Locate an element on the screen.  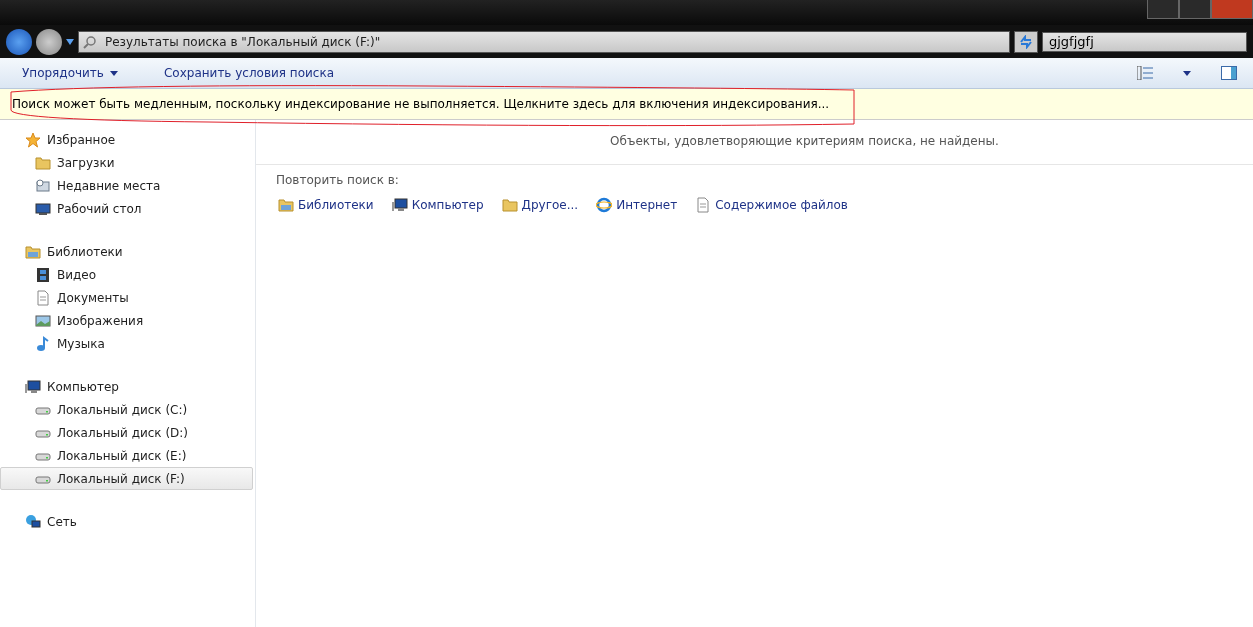
refresh-icon is located at coordinates (1026, 41).